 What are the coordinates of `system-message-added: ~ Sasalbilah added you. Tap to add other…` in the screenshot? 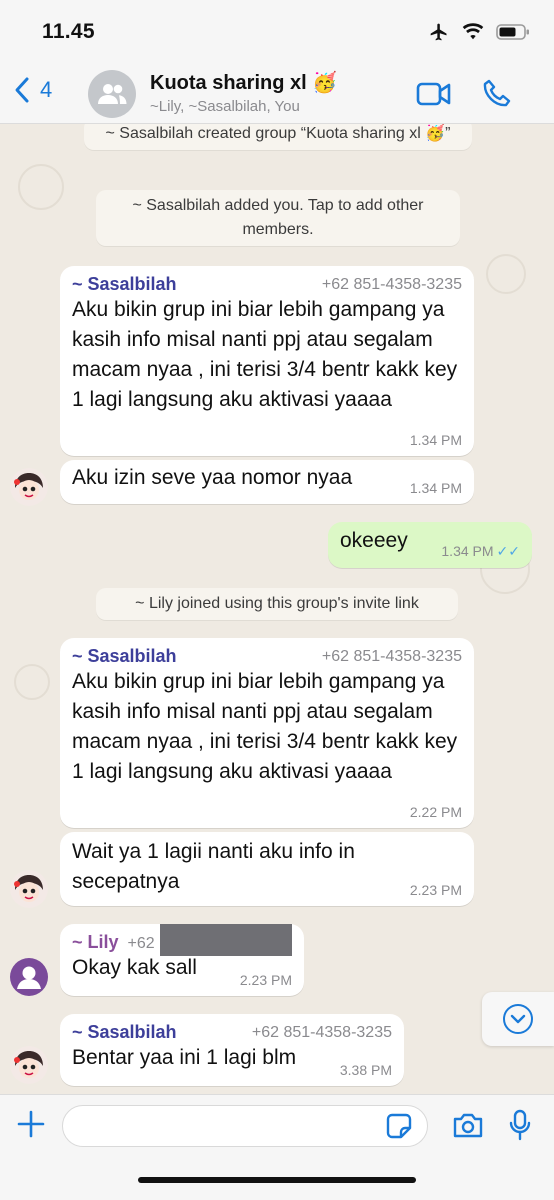 It's located at (278, 218).